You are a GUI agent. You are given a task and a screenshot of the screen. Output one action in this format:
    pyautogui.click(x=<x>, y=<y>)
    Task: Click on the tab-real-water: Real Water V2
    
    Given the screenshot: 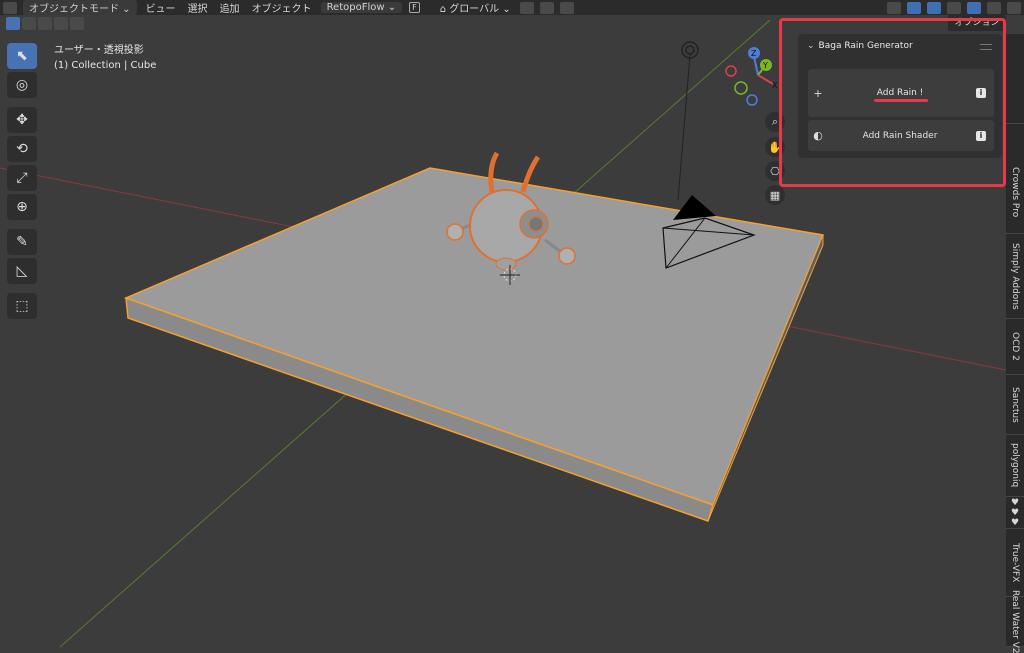 What is the action you would take?
    pyautogui.click(x=1015, y=621)
    